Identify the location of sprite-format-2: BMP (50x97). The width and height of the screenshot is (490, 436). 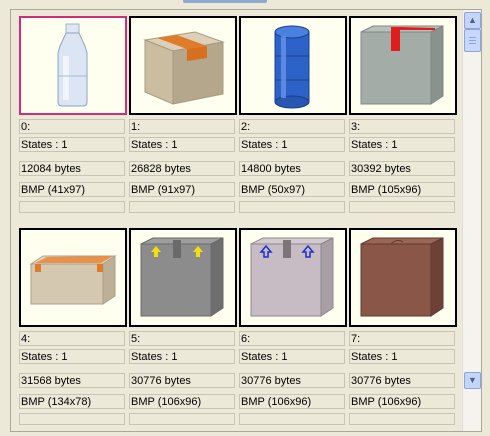
(292, 189).